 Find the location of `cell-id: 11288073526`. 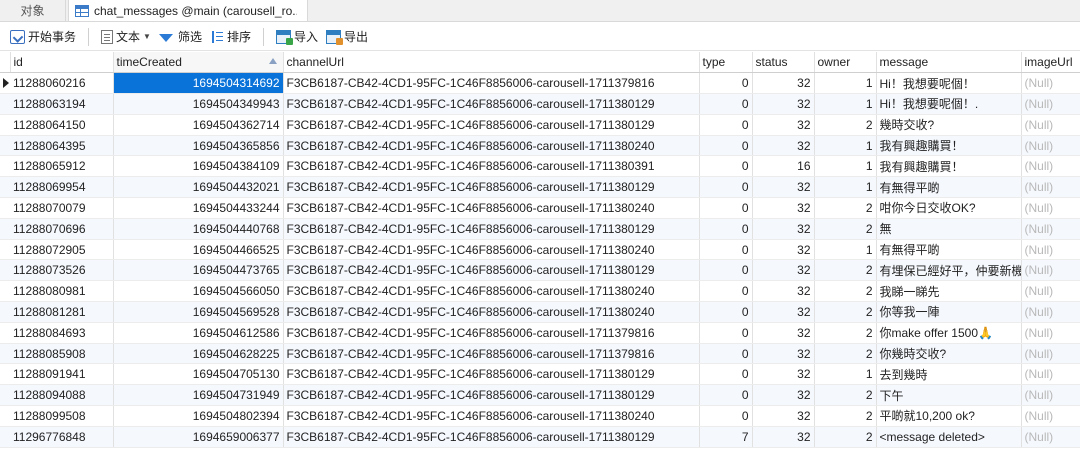

cell-id: 11288073526 is located at coordinates (62, 270).